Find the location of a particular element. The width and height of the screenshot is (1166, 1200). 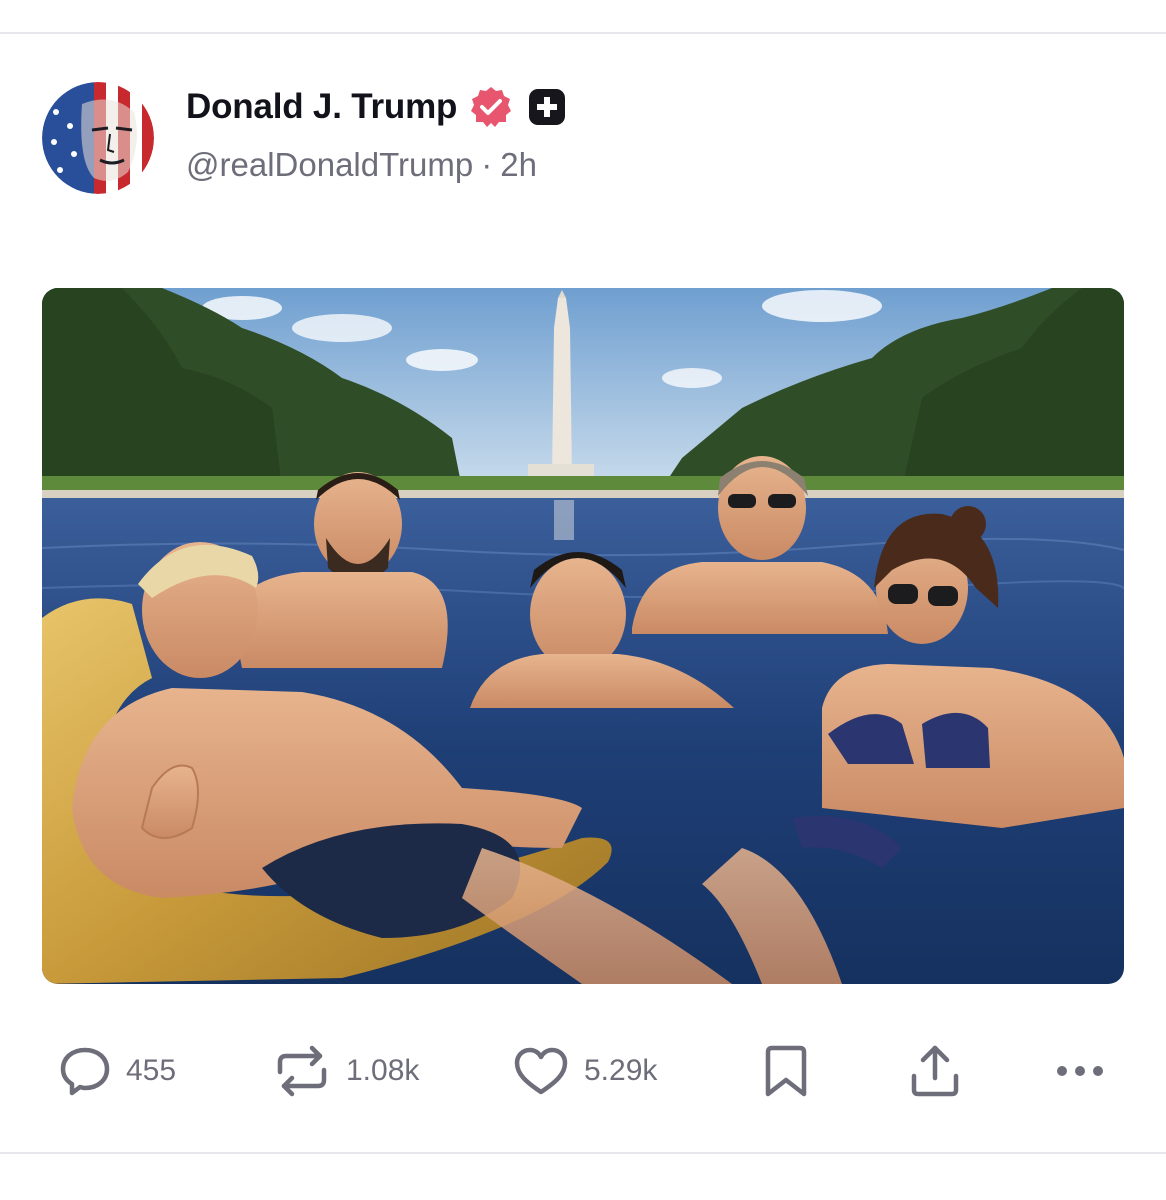

repost-count: 1.08k is located at coordinates (383, 1070).